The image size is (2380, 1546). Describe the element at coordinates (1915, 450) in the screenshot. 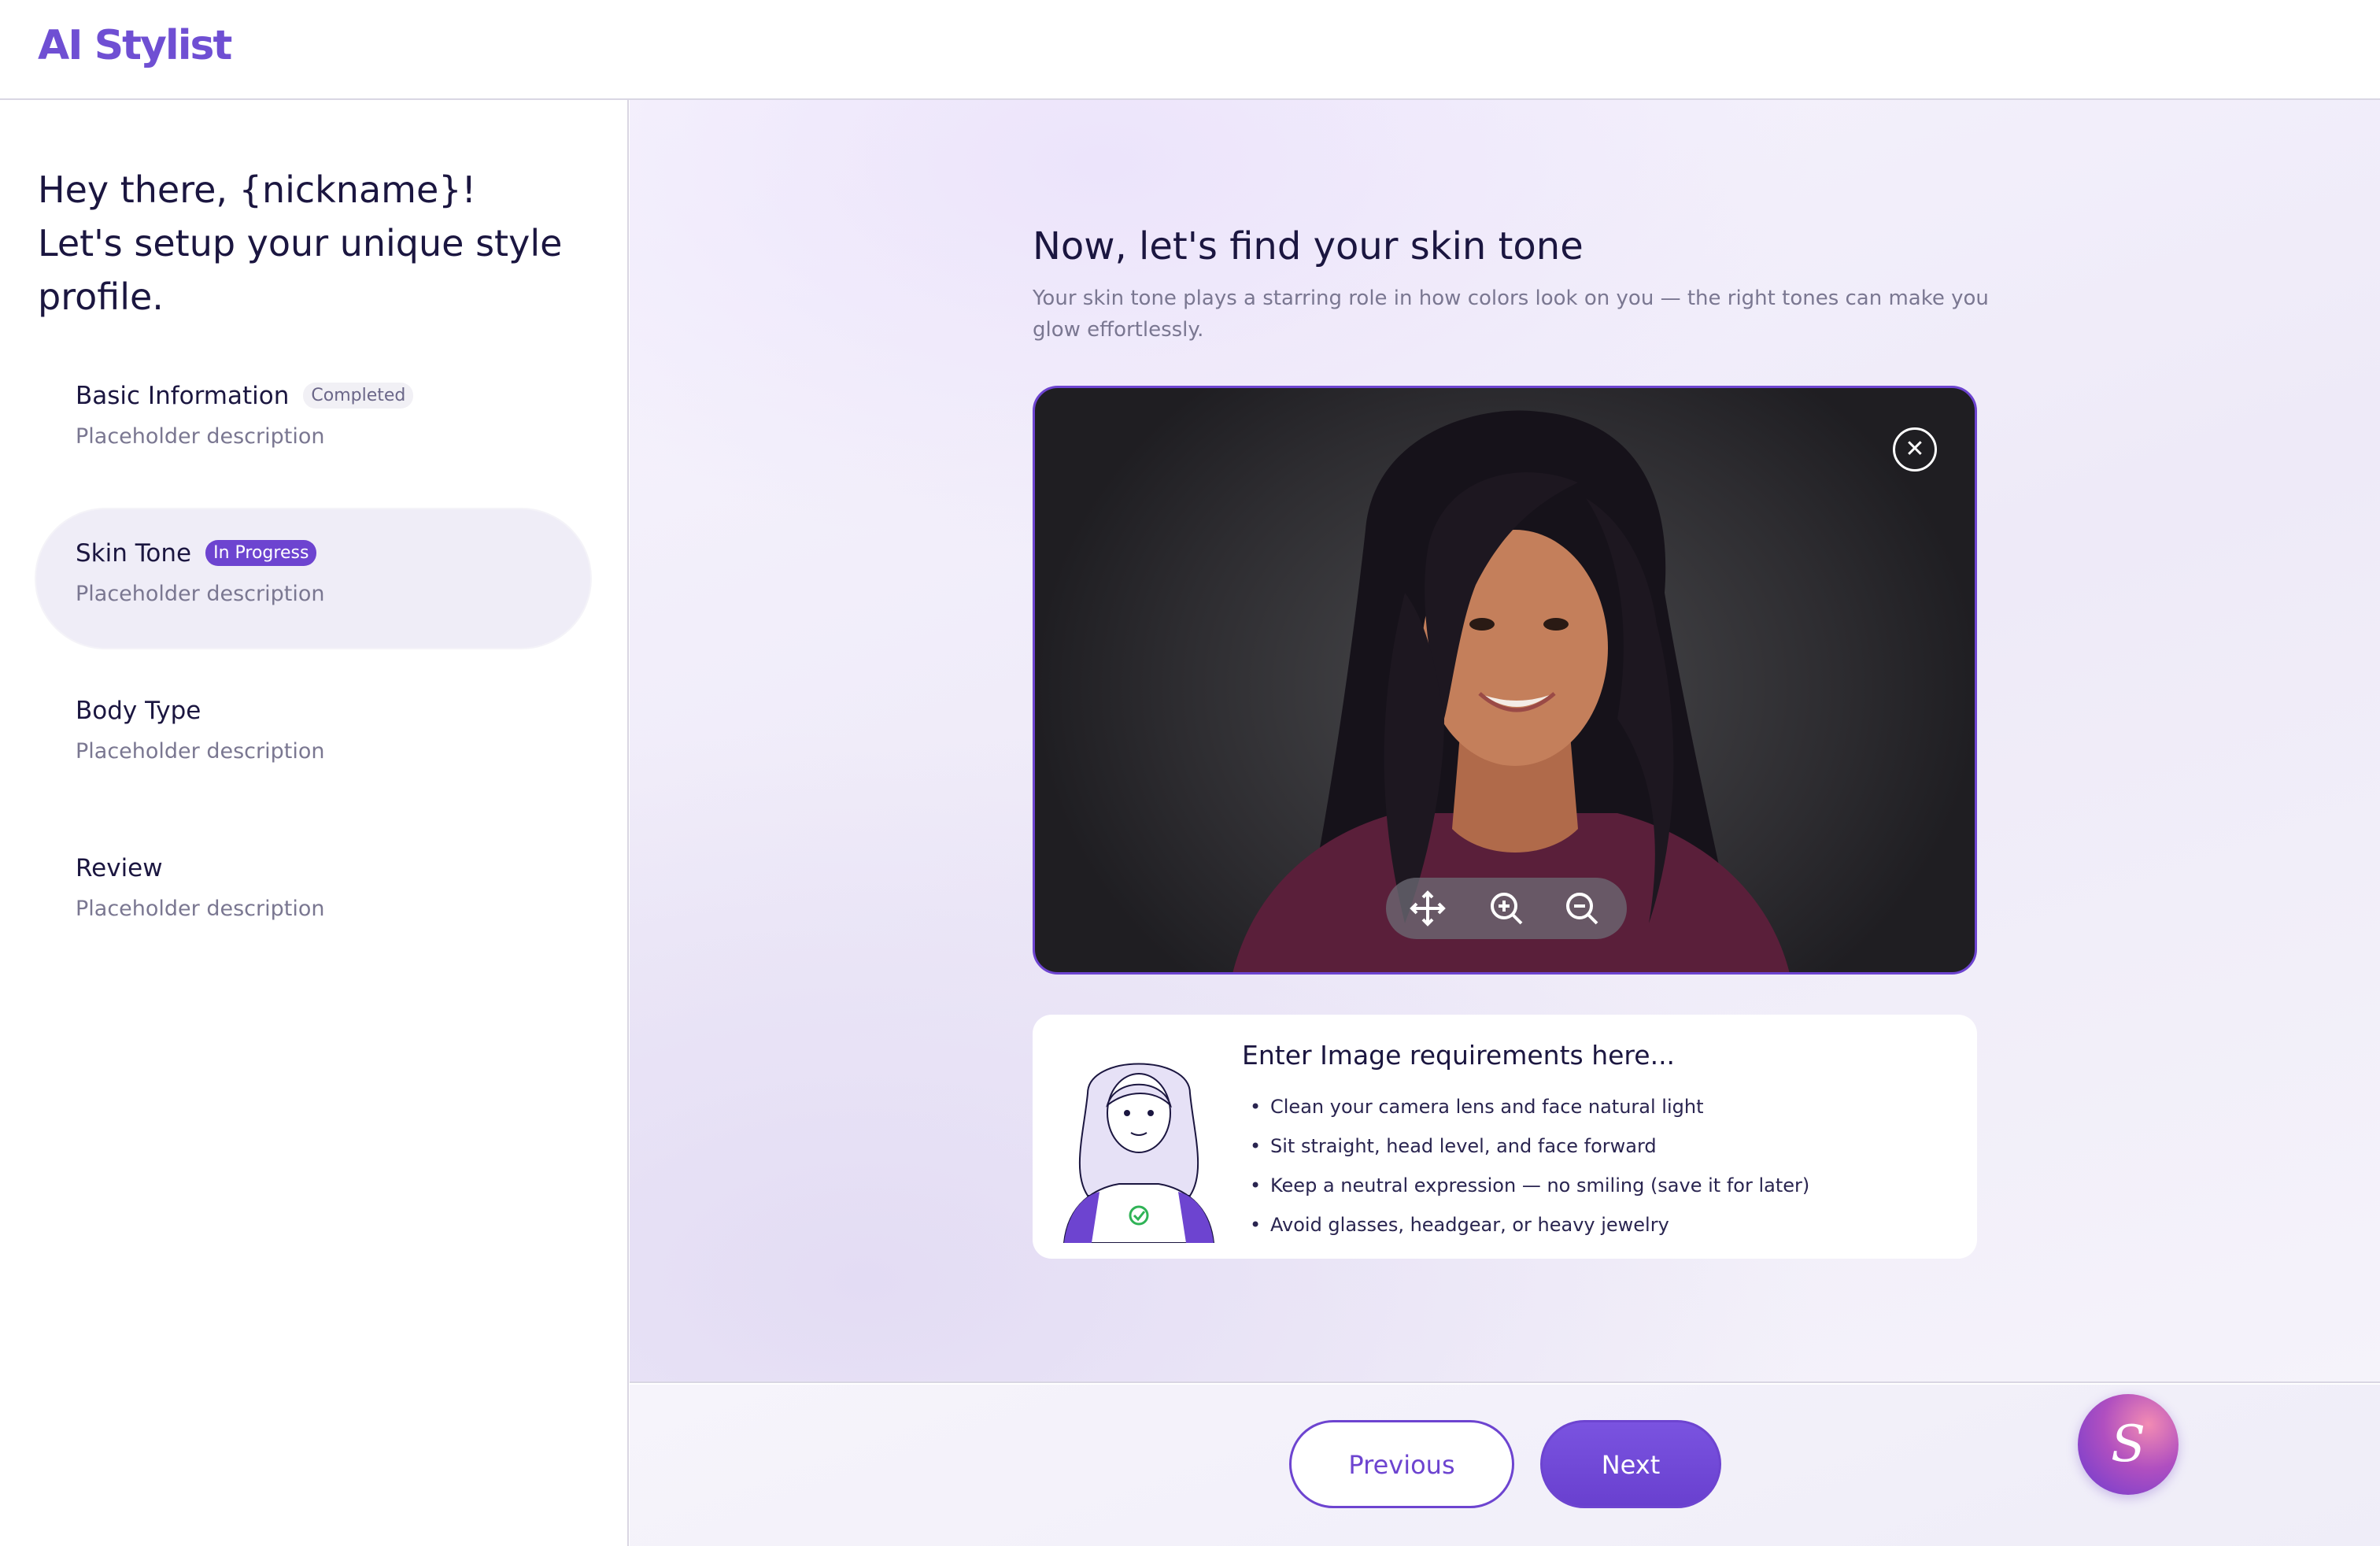

I see `close-icon: ✕` at that location.